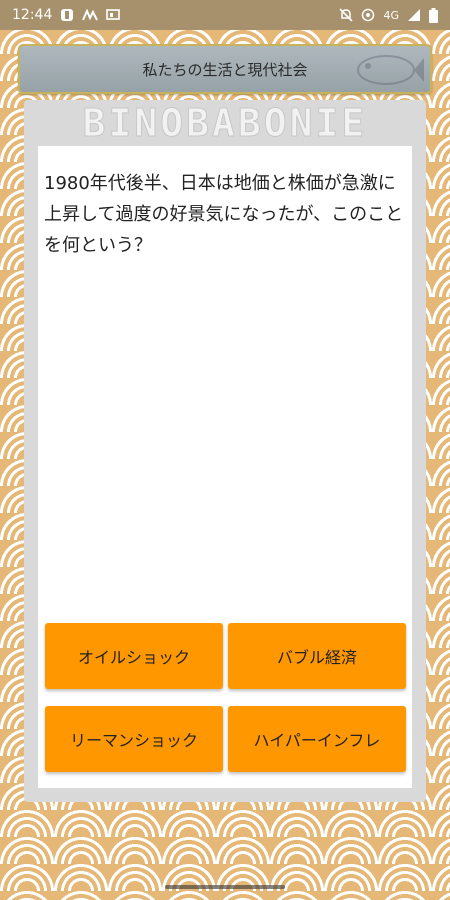 This screenshot has height=900, width=450. I want to click on decorative-banner: BINOBABONIE, so click(225, 123).